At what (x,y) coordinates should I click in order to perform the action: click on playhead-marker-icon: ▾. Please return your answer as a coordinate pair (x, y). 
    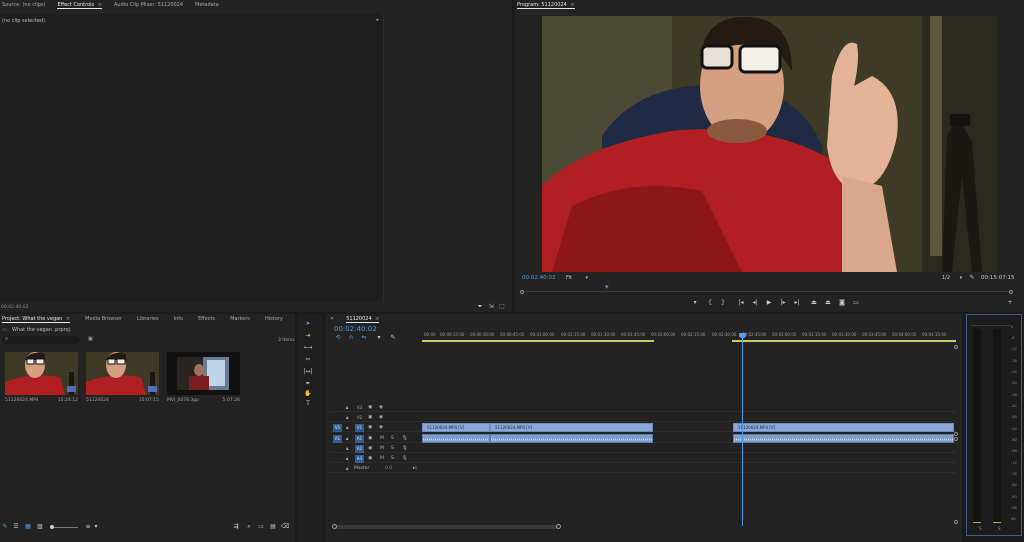
    Looking at the image, I should click on (607, 287).